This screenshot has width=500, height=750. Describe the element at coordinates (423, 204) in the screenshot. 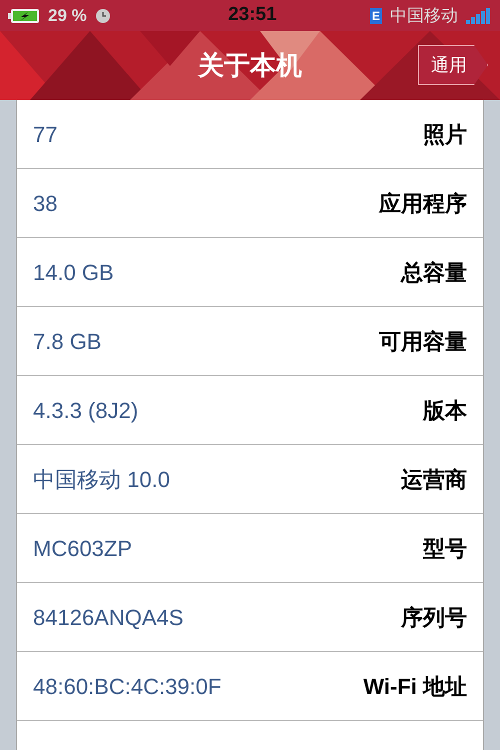

I see `row-label: 应用程序` at that location.